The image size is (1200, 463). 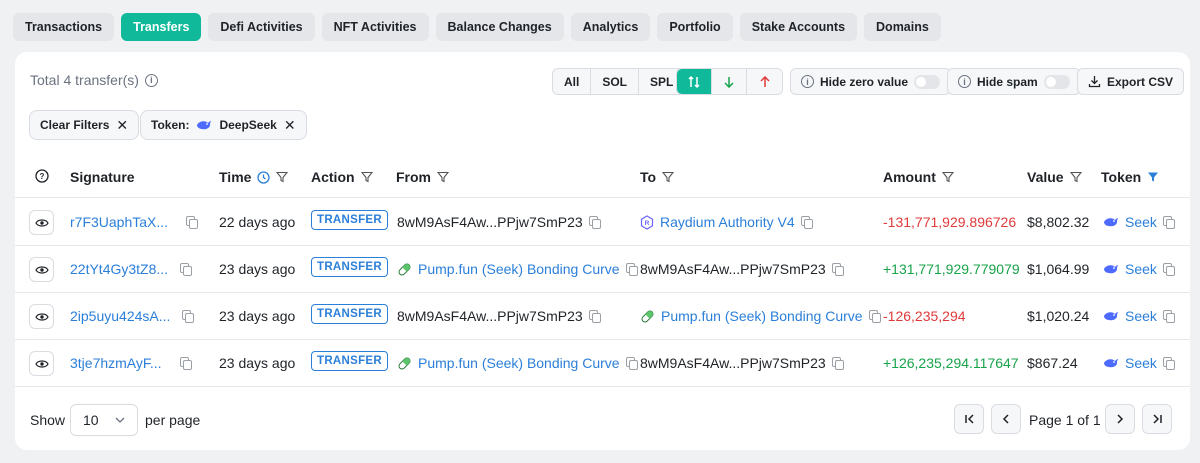 What do you see at coordinates (764, 81) in the screenshot?
I see `arrow-up-icon` at bounding box center [764, 81].